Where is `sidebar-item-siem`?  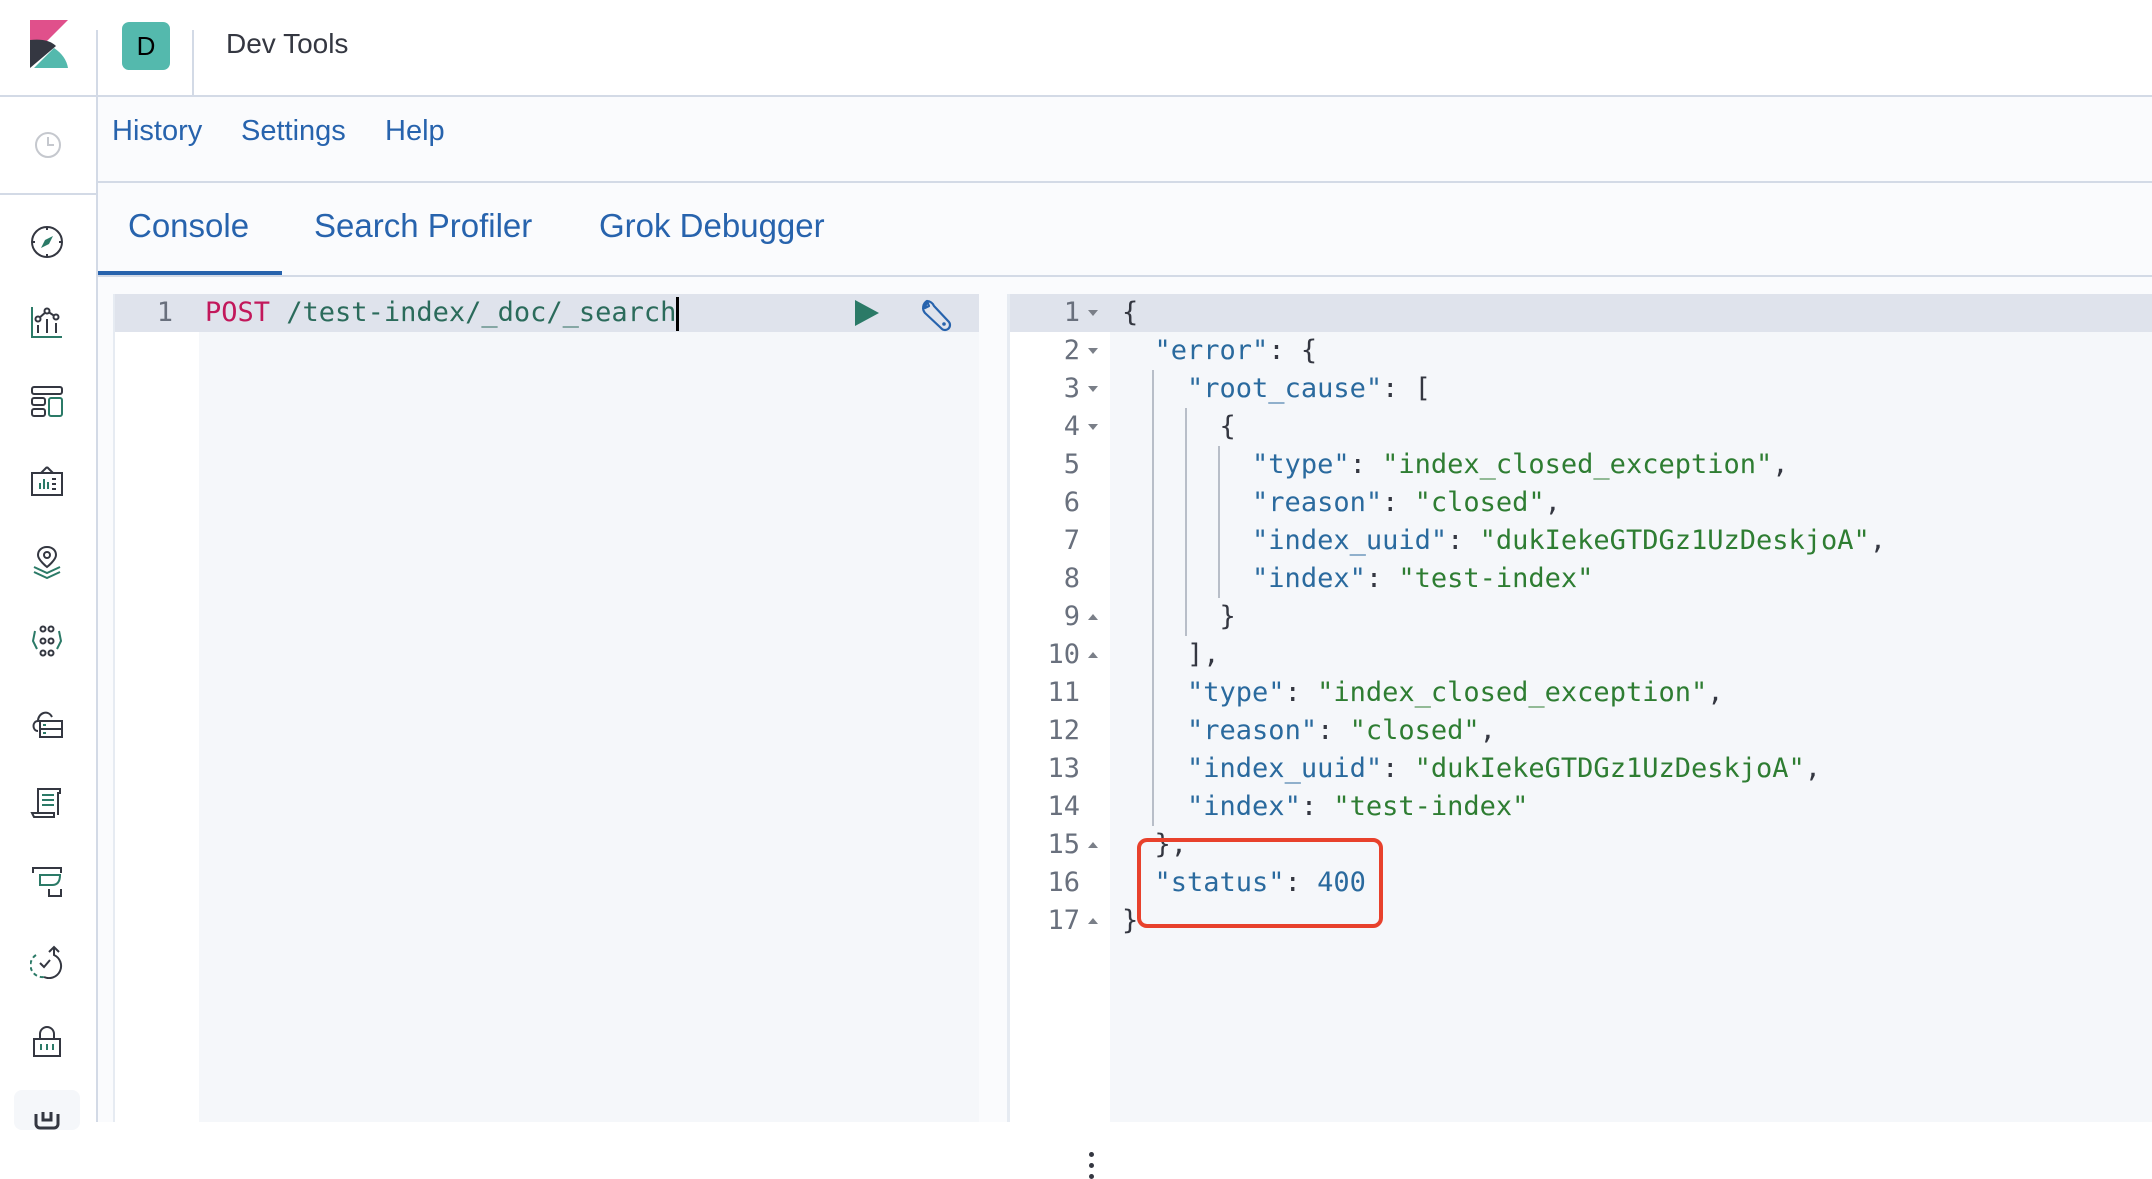 sidebar-item-siem is located at coordinates (47, 1042).